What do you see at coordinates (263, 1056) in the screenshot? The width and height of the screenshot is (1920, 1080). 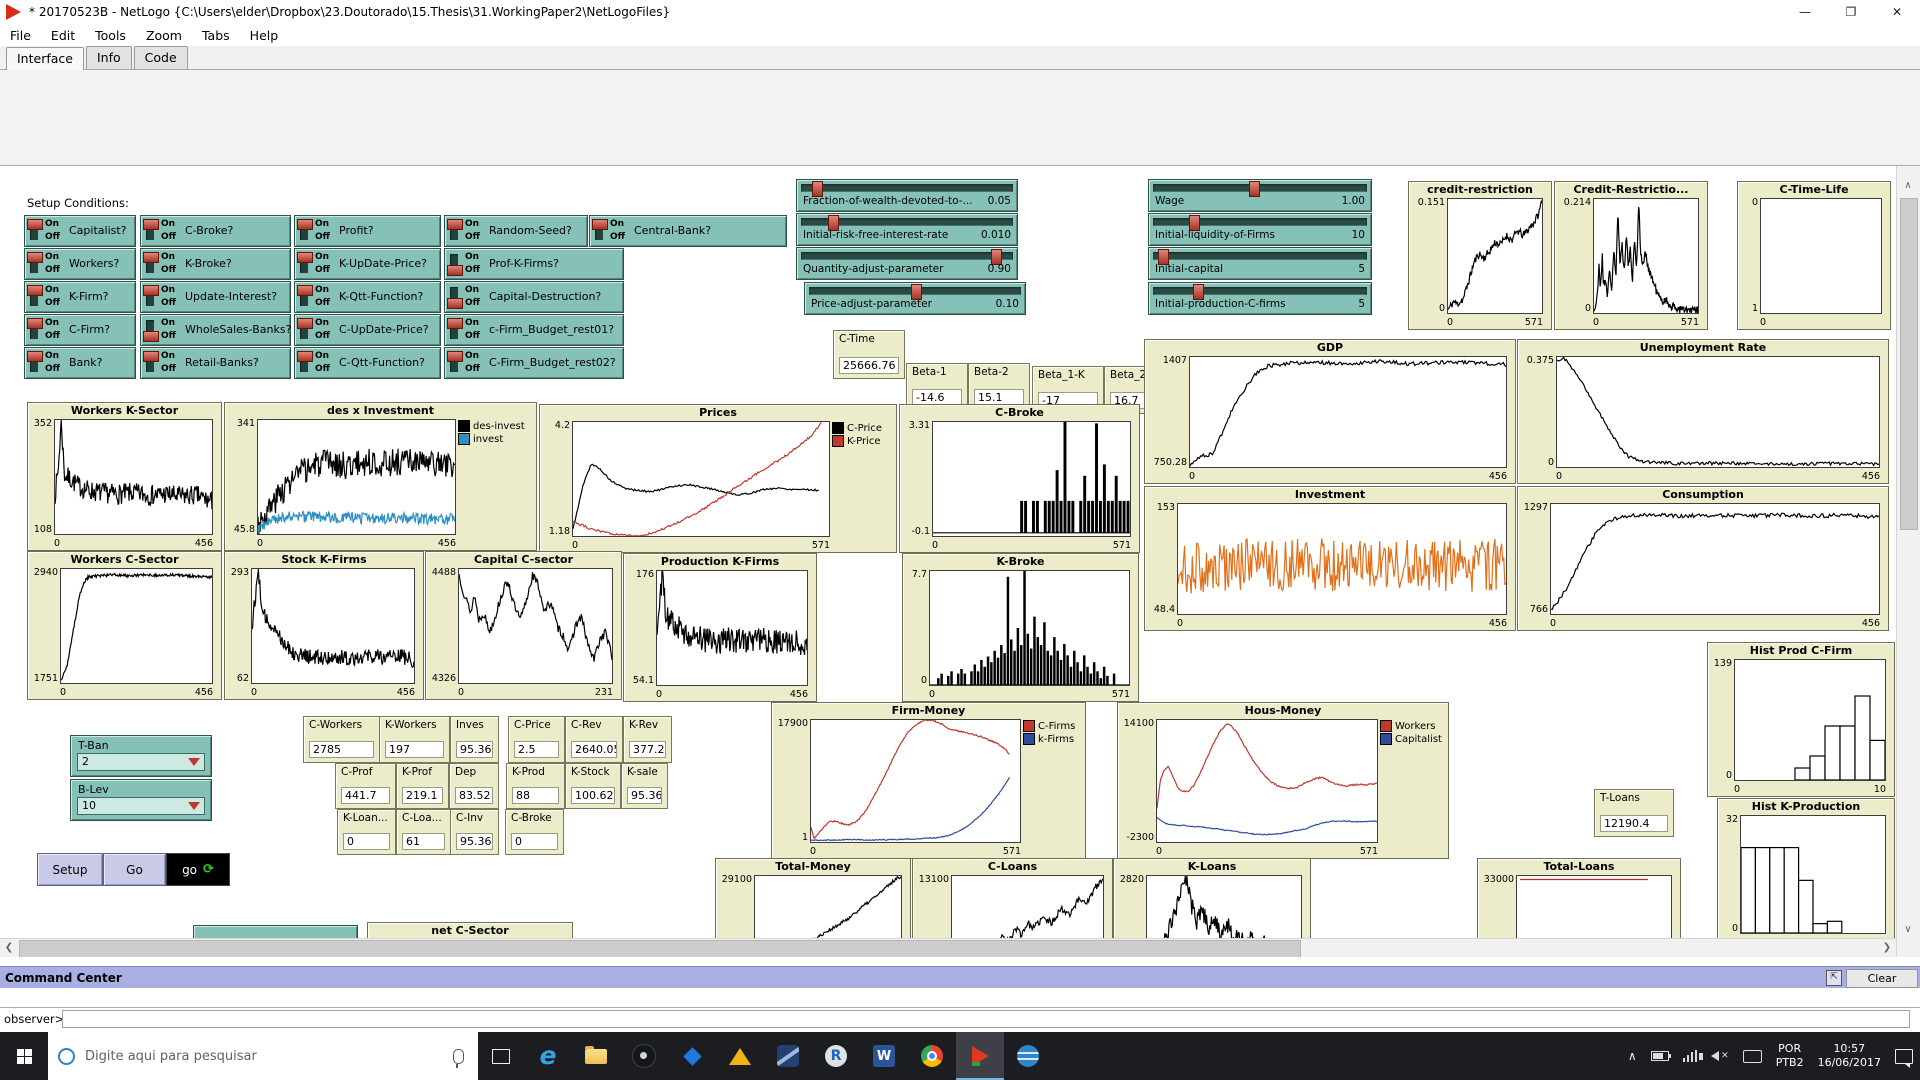 I see `taskbar-search: Digite aqui para pesquisar` at bounding box center [263, 1056].